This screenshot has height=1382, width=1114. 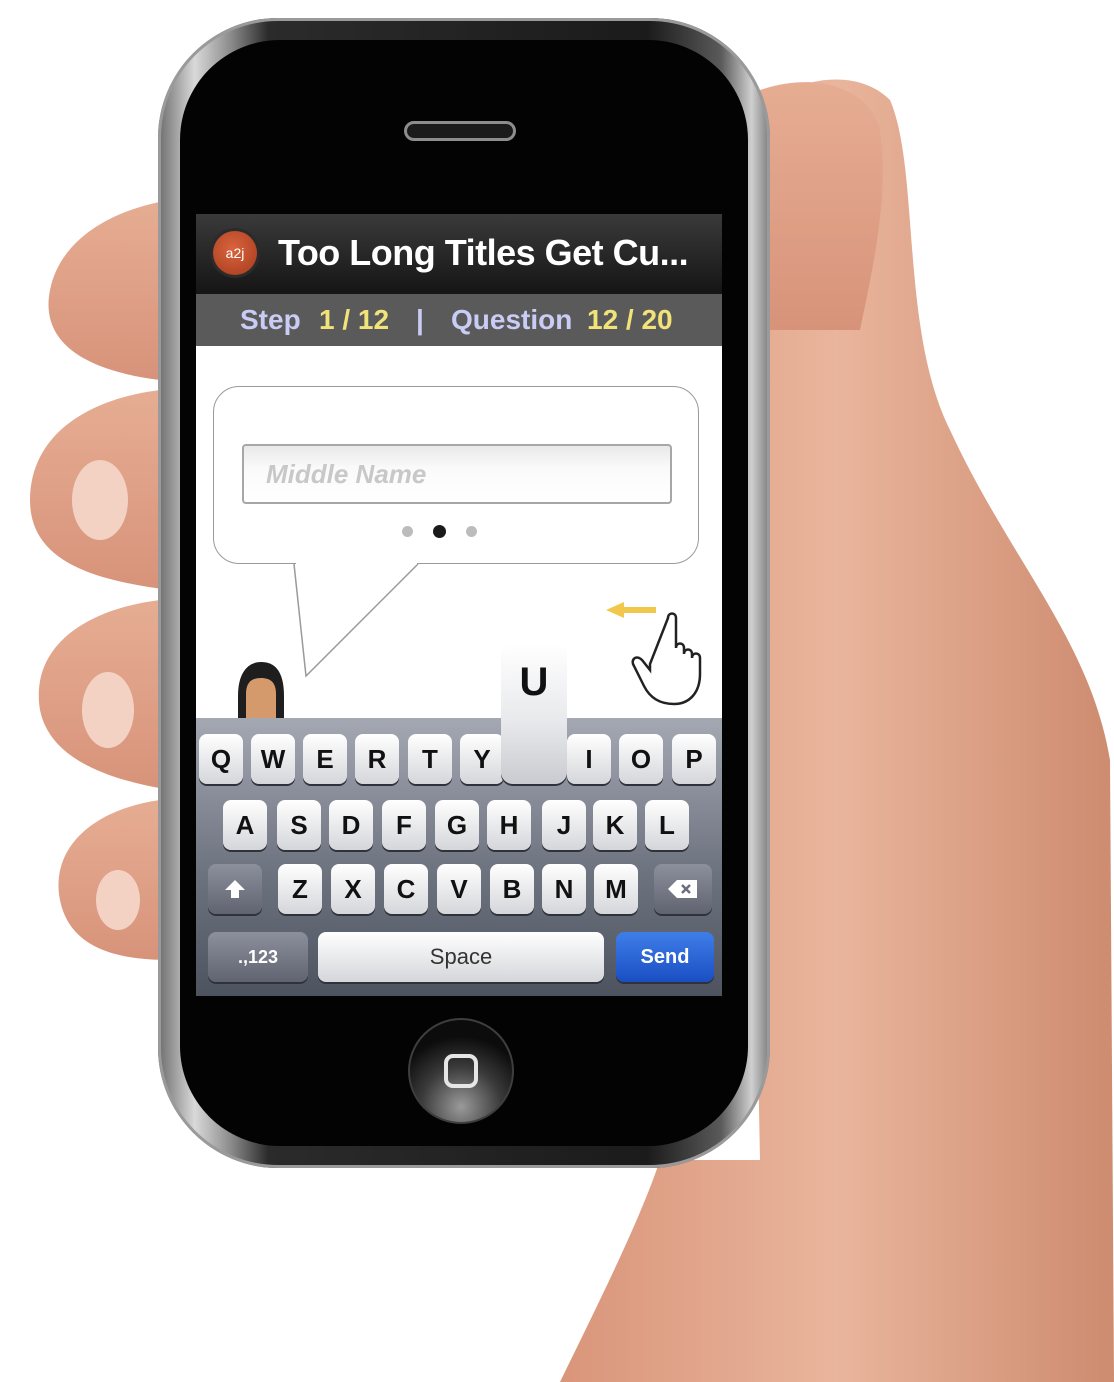 I want to click on backspace-key, so click(x=683, y=889).